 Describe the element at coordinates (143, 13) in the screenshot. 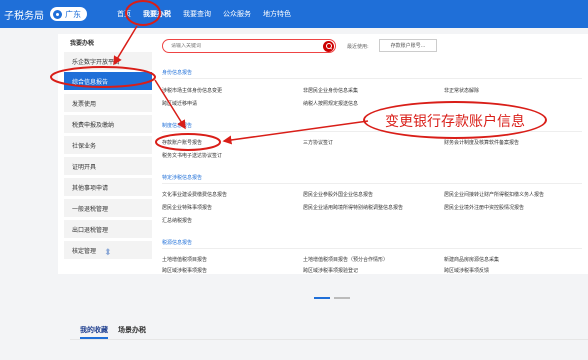

I see `annotation-circle-nav` at that location.